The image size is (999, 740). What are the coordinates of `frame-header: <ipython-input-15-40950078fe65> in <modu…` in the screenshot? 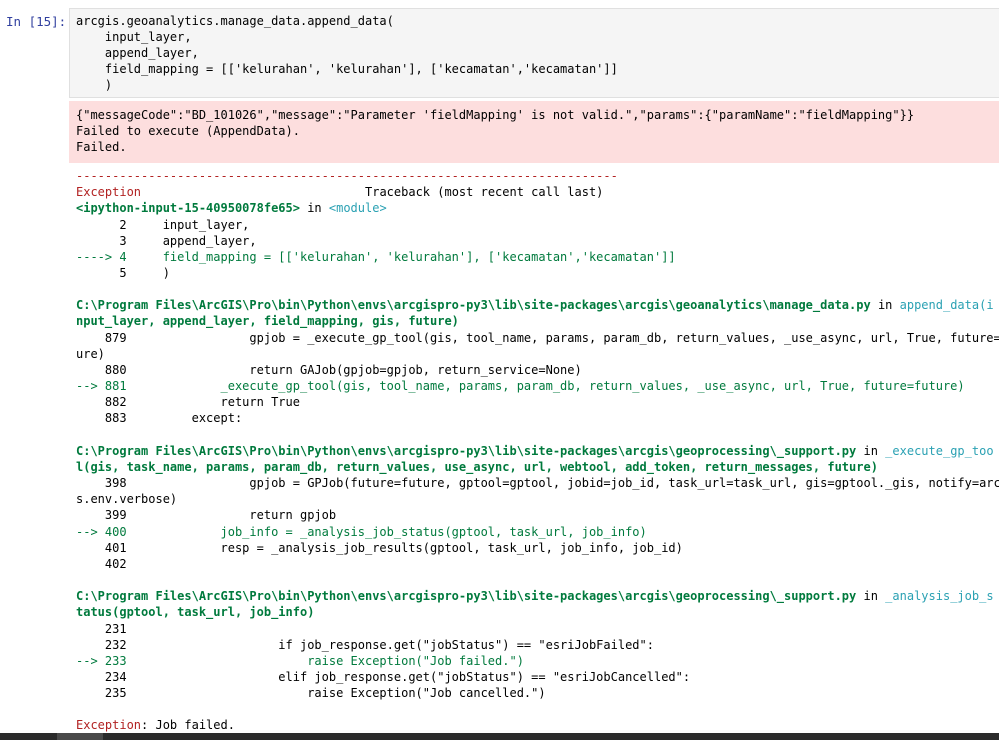 It's located at (231, 208).